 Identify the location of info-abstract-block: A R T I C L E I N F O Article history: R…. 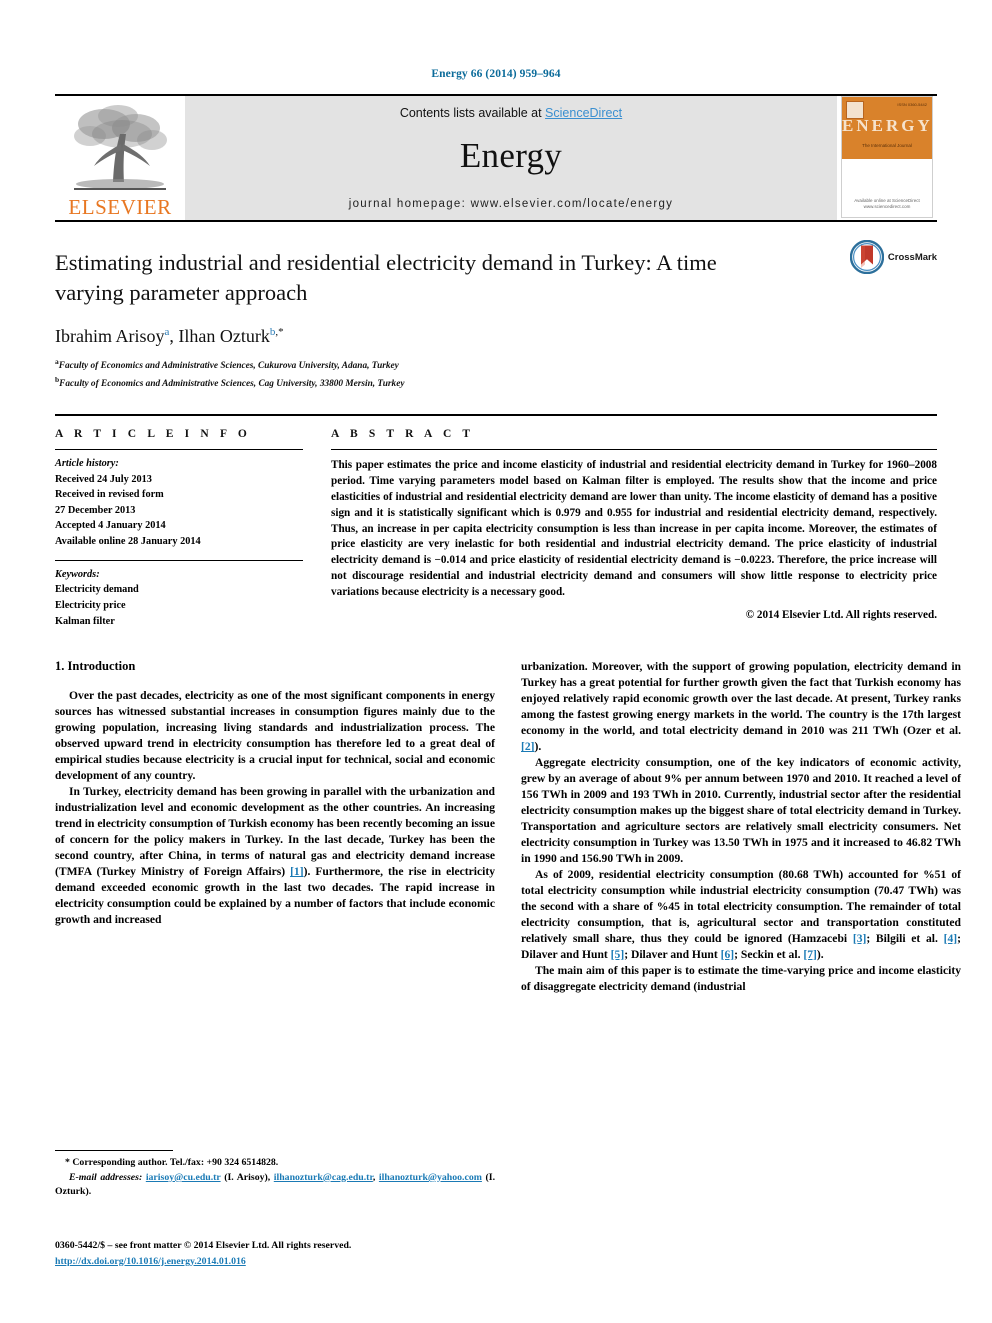
(496, 521).